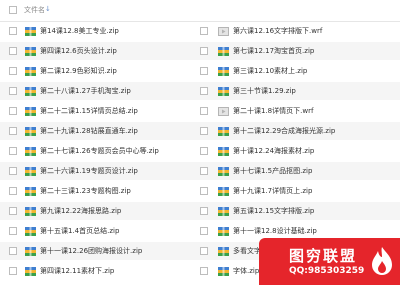  I want to click on file-row: 第二十八课1.27手机淘宝.zip 第三十节课1.29.zip, so click(200, 91).